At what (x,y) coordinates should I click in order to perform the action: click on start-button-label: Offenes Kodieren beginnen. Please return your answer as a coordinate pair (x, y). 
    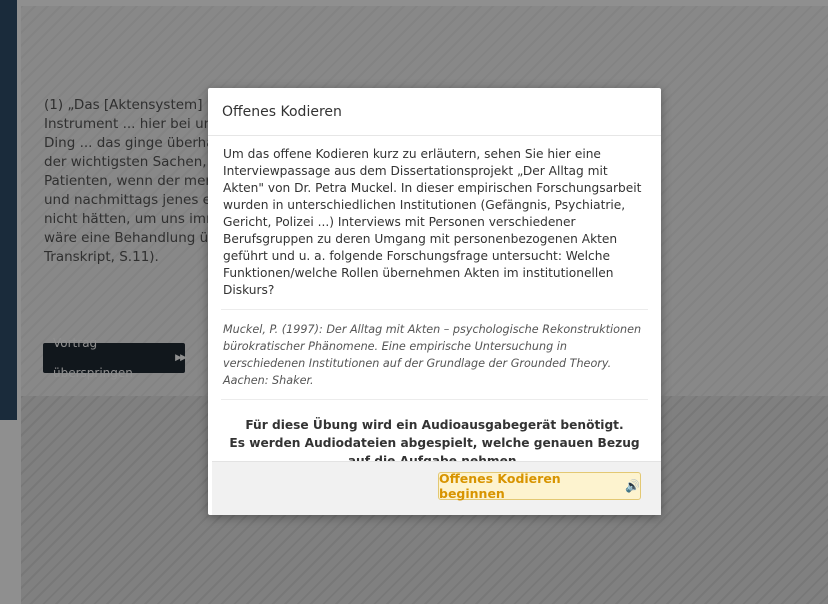
    Looking at the image, I should click on (500, 486).